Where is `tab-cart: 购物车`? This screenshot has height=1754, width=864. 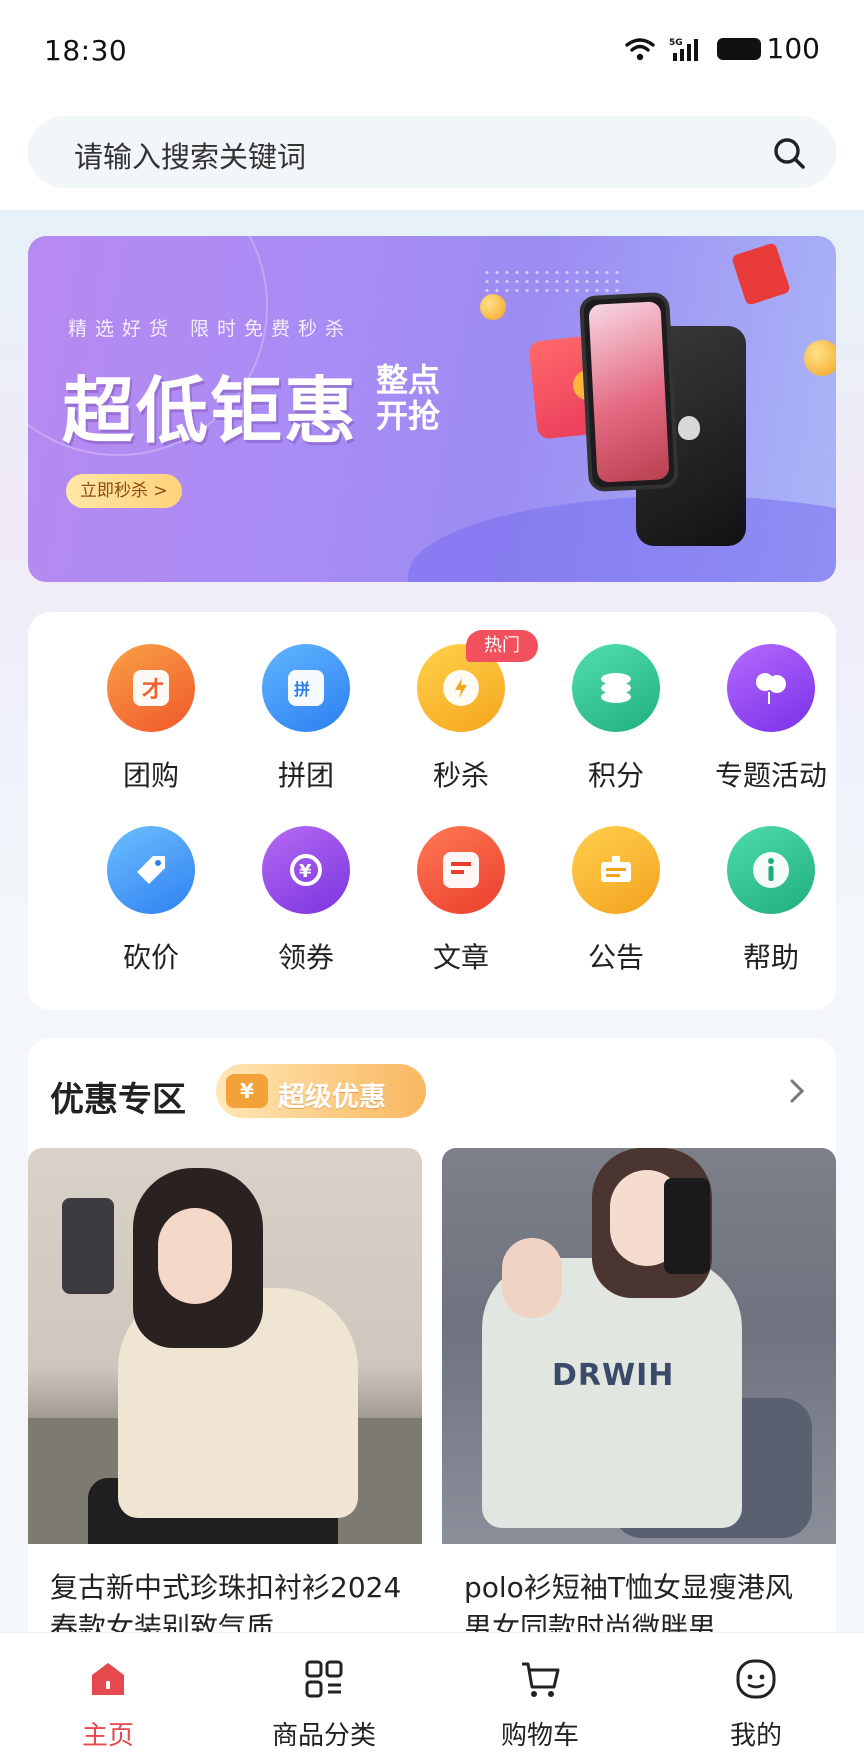 tab-cart: 购物车 is located at coordinates (540, 1693).